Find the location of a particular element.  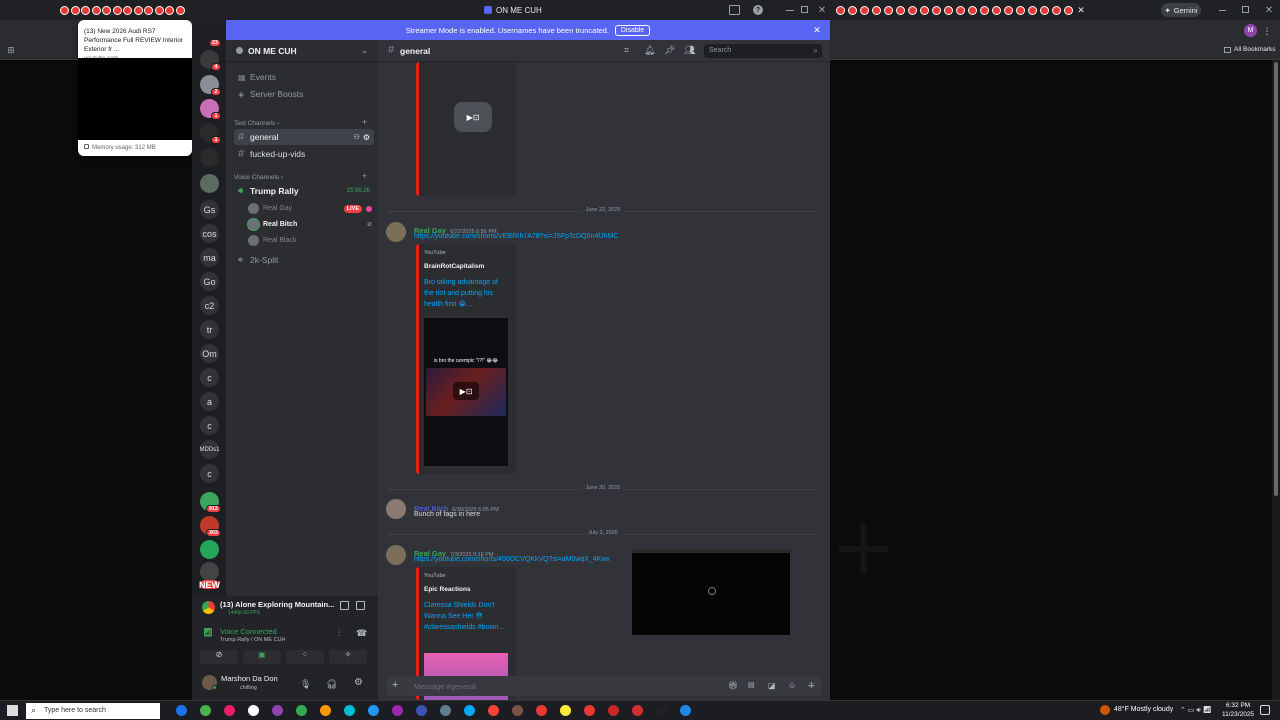

stop-stream-icon is located at coordinates (344, 605).